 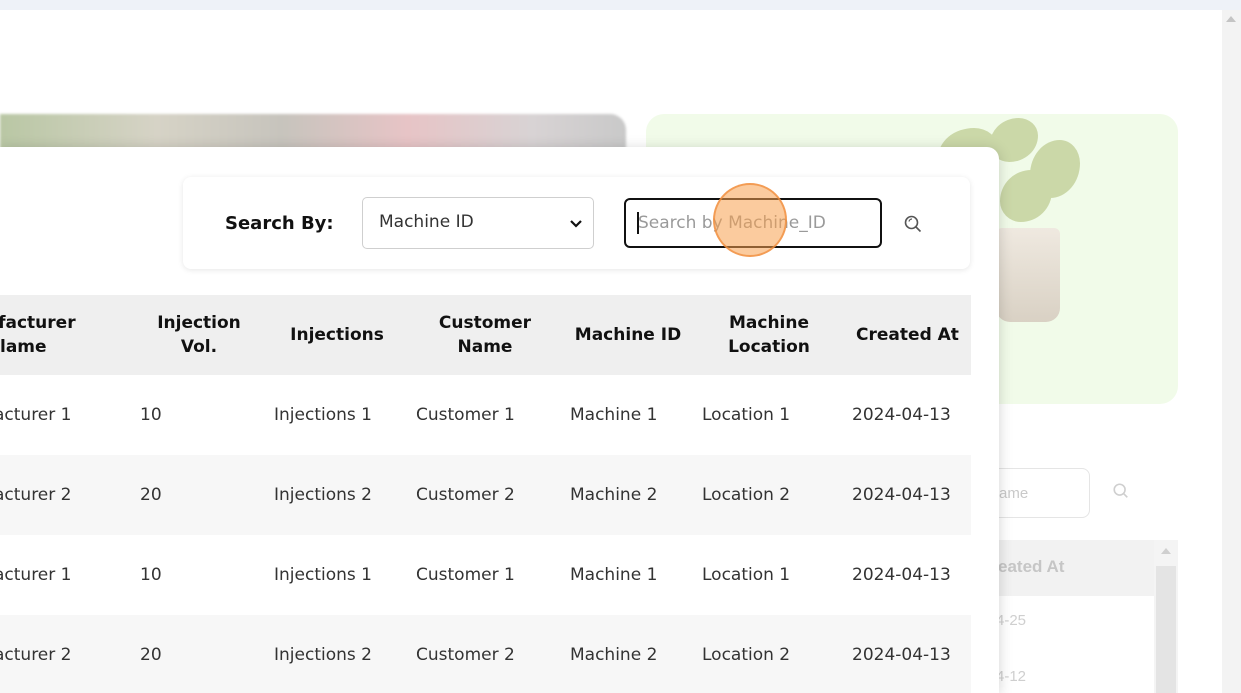 What do you see at coordinates (337, 335) in the screenshot?
I see `column-header-injections: Injections` at bounding box center [337, 335].